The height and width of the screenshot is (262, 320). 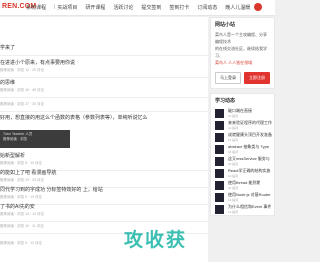 I want to click on user-avatar-icon, so click(x=258, y=7).